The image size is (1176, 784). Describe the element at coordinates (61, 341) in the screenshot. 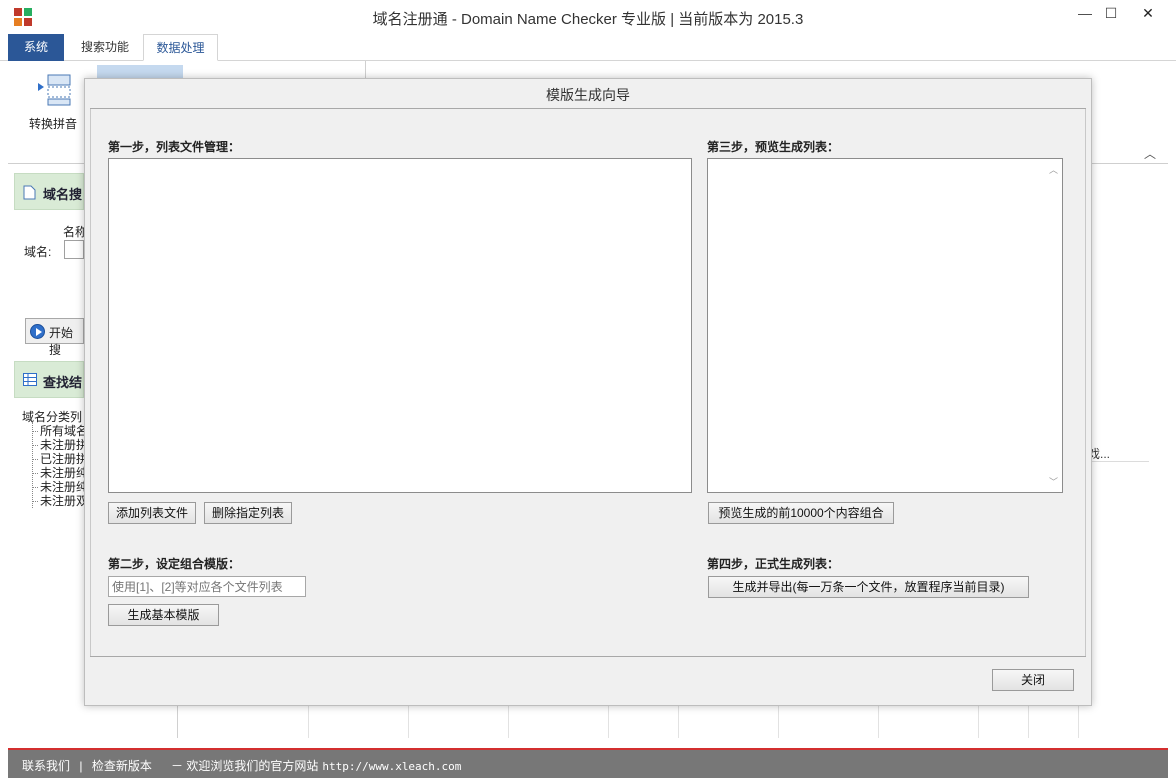

I see `start-search-label: 开始搜` at that location.